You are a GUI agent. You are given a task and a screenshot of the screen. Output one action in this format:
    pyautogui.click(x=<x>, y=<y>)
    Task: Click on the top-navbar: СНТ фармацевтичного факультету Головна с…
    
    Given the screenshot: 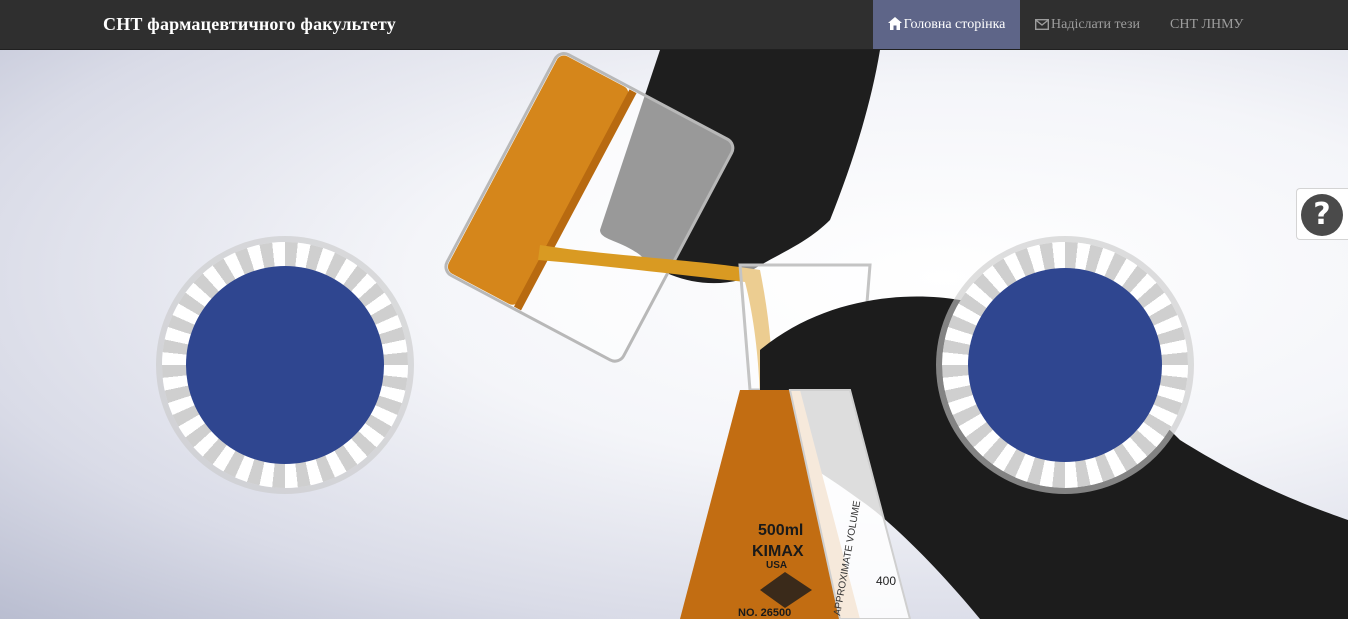 What is the action you would take?
    pyautogui.click(x=674, y=25)
    